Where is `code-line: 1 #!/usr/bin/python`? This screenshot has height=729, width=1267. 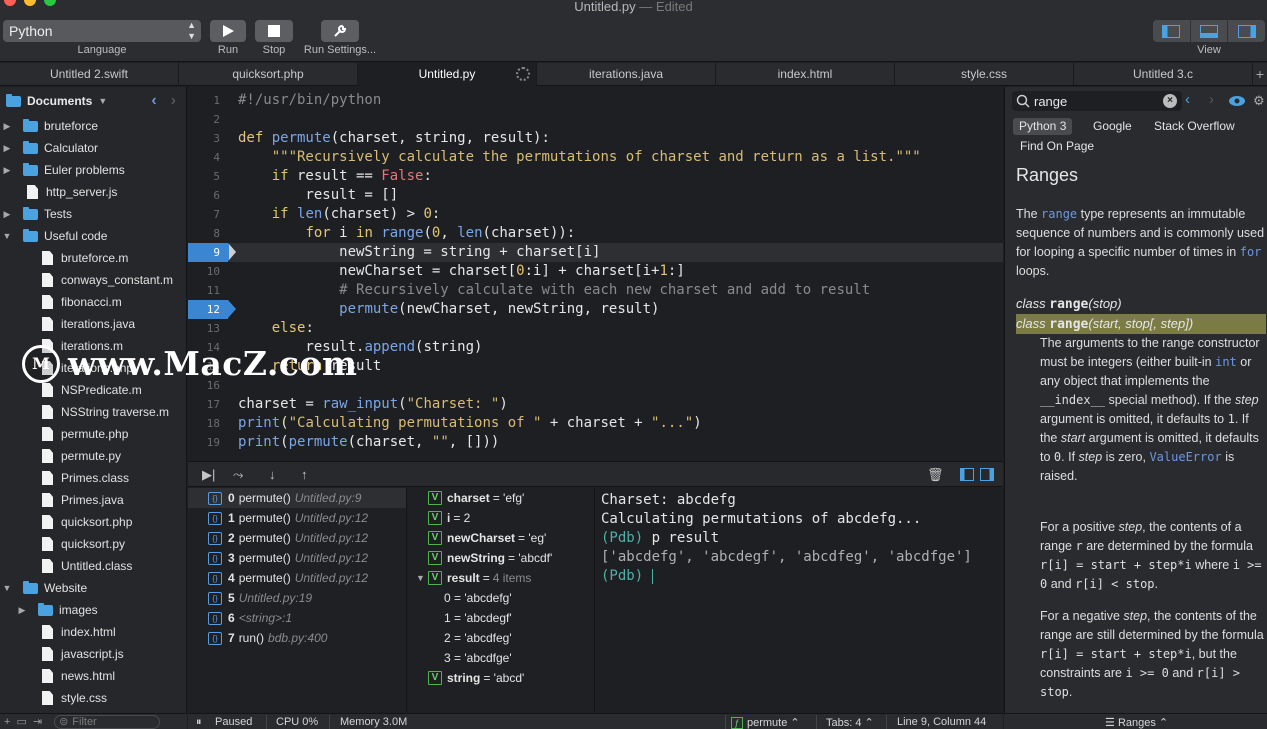
code-line: 1 #!/usr/bin/python is located at coordinates (595, 100).